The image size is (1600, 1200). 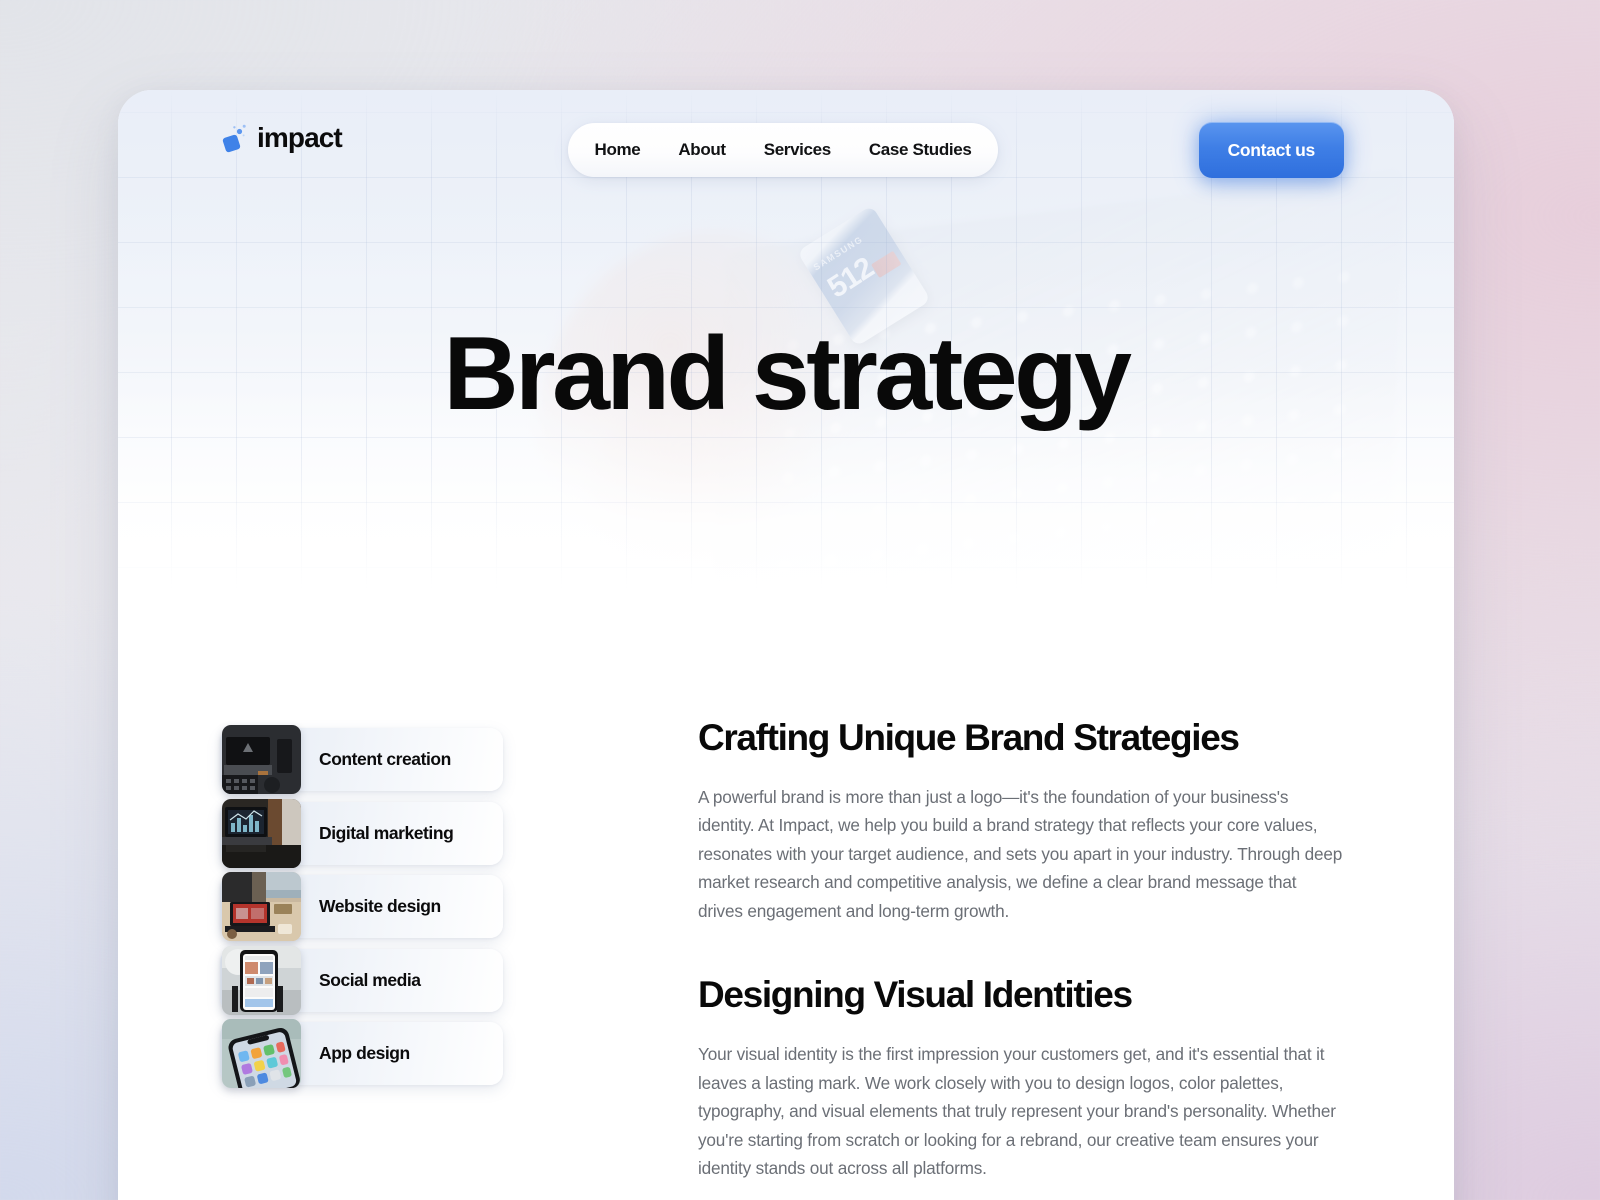 What do you see at coordinates (920, 150) in the screenshot?
I see `nav-item-case-studies: Case Studies` at bounding box center [920, 150].